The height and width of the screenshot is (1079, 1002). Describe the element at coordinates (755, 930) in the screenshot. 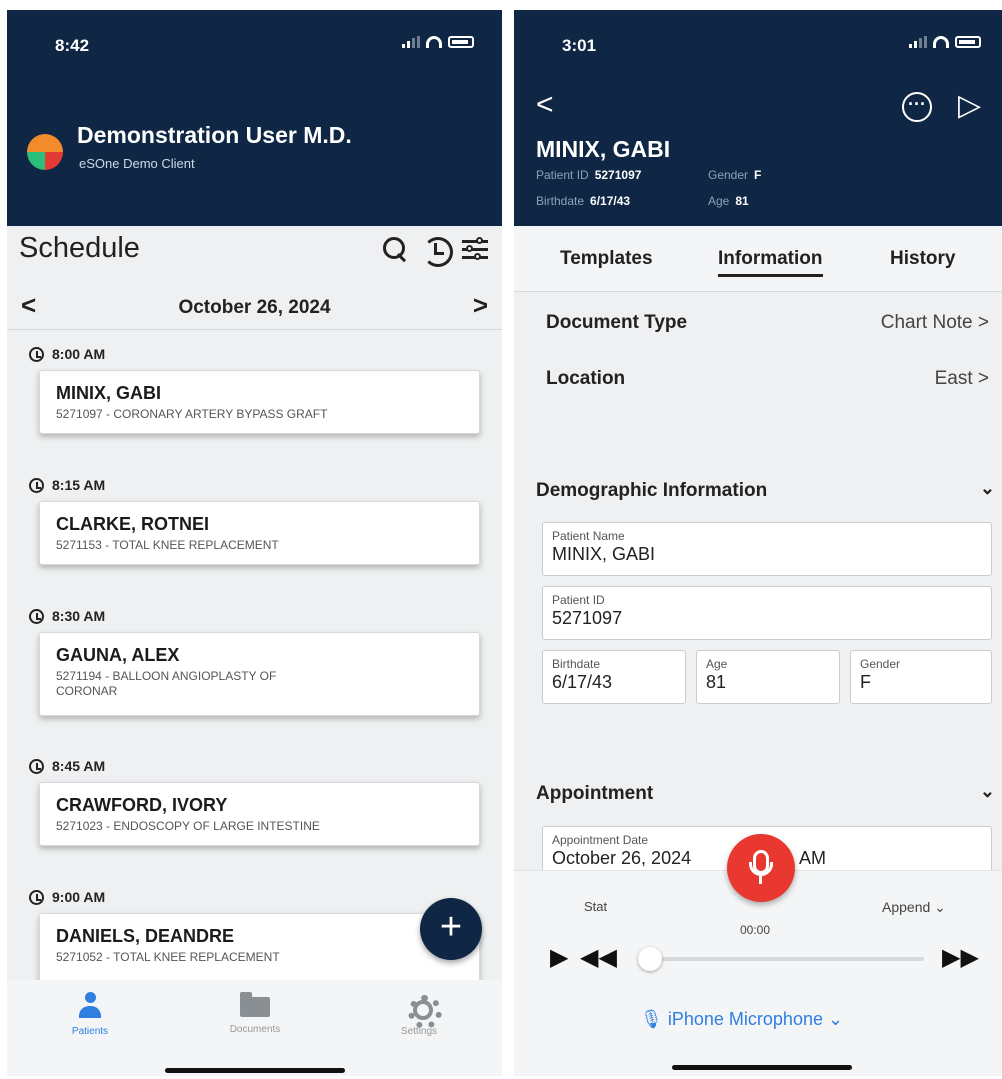

I see `record-timer: 00:00` at that location.